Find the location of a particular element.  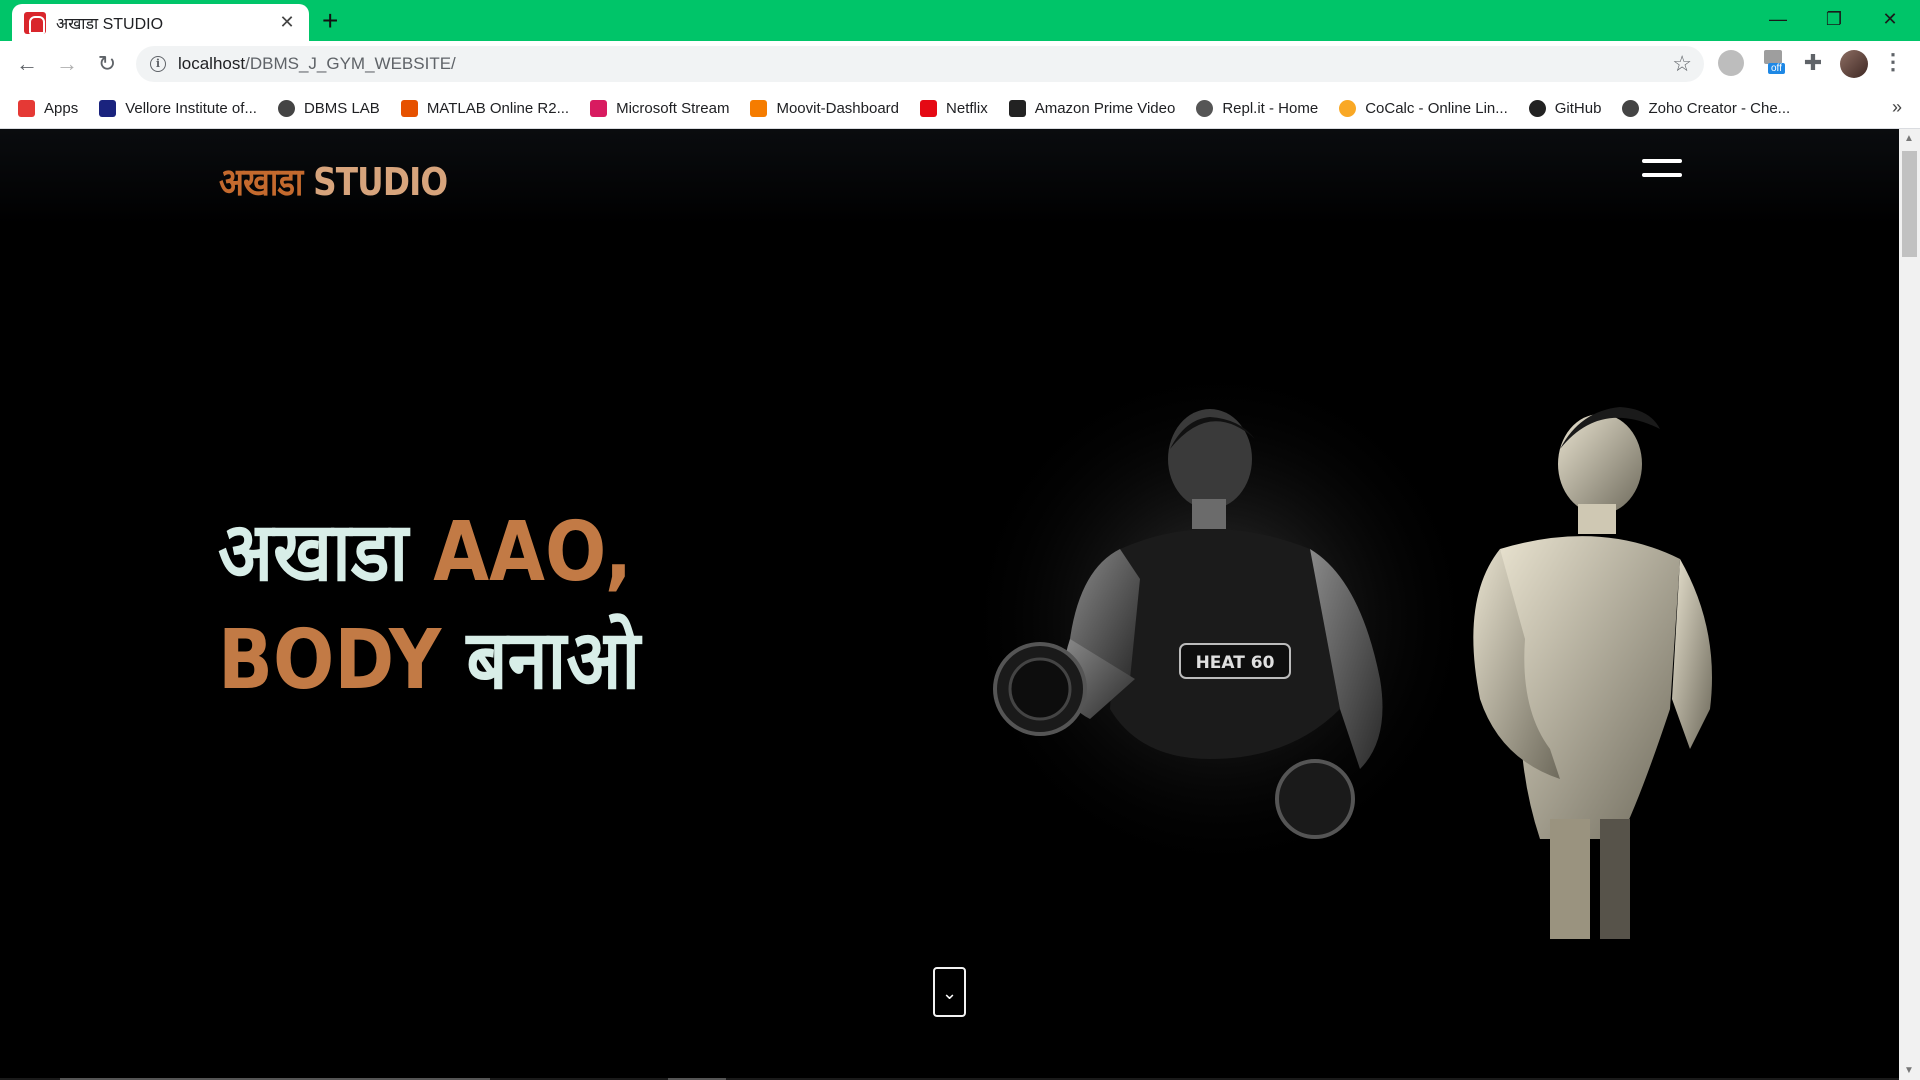

netflix-icon is located at coordinates (929, 108).